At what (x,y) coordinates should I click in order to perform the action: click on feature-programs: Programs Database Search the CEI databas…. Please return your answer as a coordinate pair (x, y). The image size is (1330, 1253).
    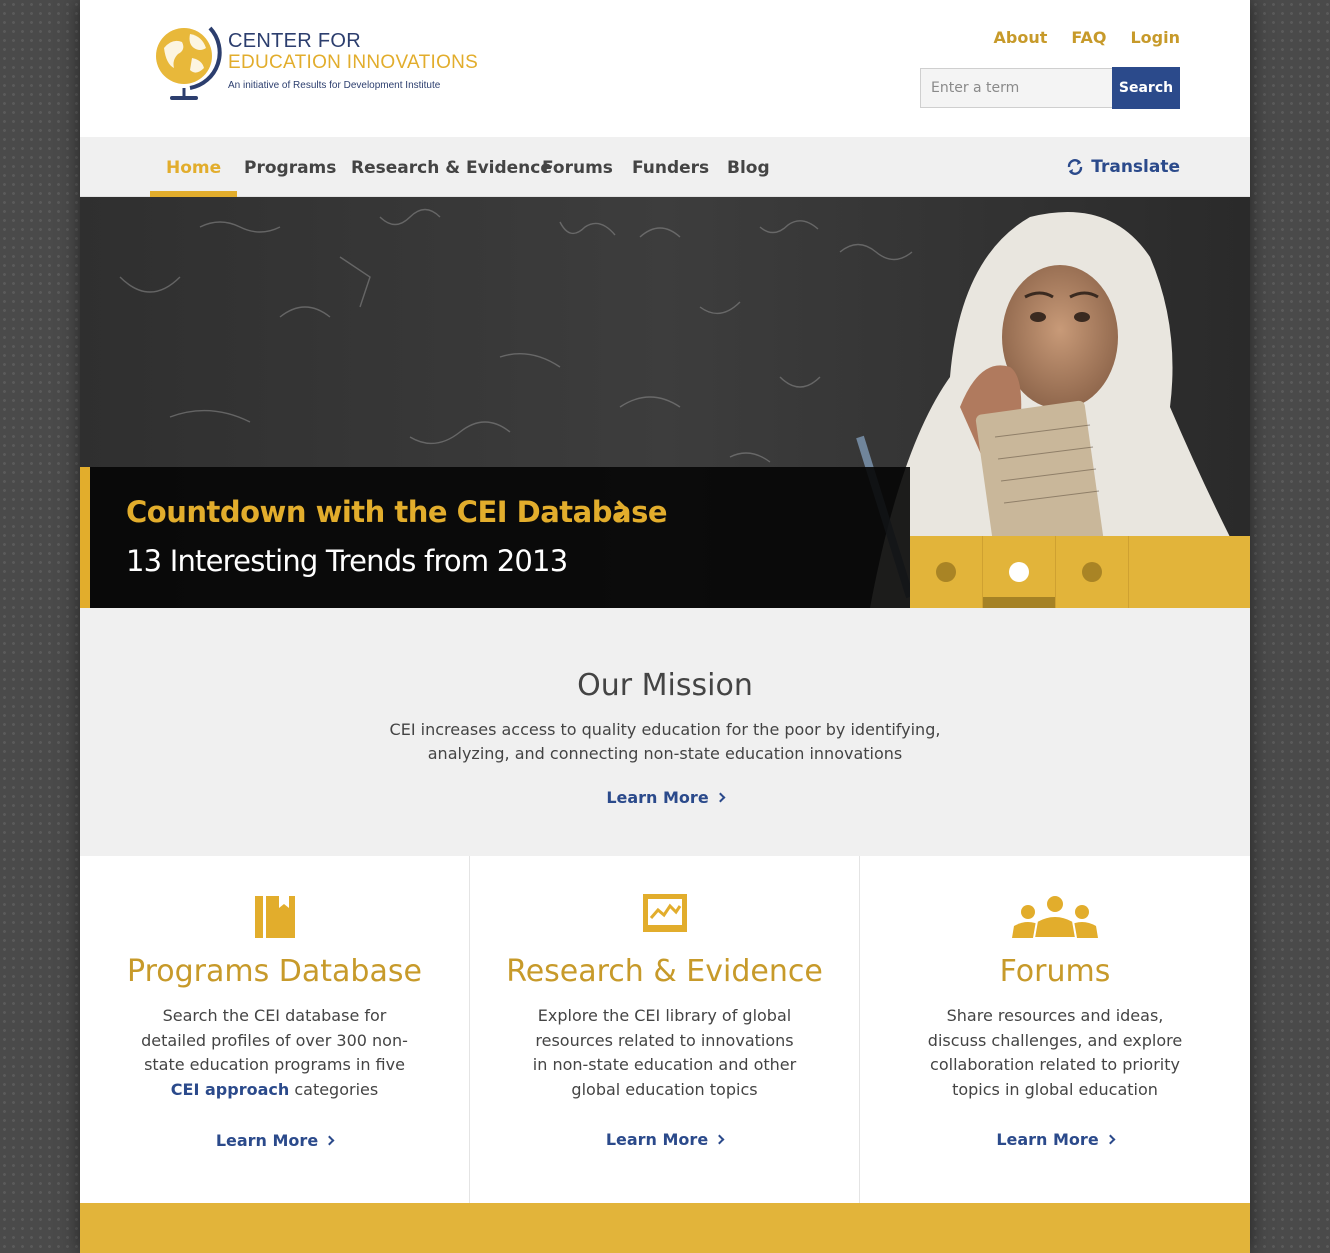
    Looking at the image, I should click on (275, 1029).